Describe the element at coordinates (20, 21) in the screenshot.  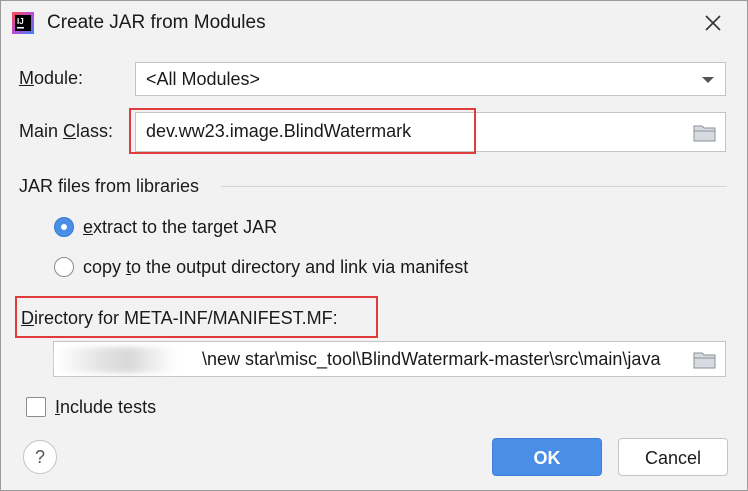
I see `svg-text: IJ` at that location.